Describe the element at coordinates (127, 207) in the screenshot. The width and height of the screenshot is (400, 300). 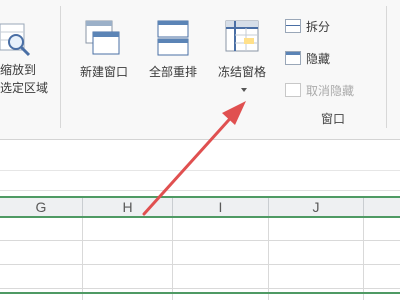
I see `column-header-h: H` at that location.